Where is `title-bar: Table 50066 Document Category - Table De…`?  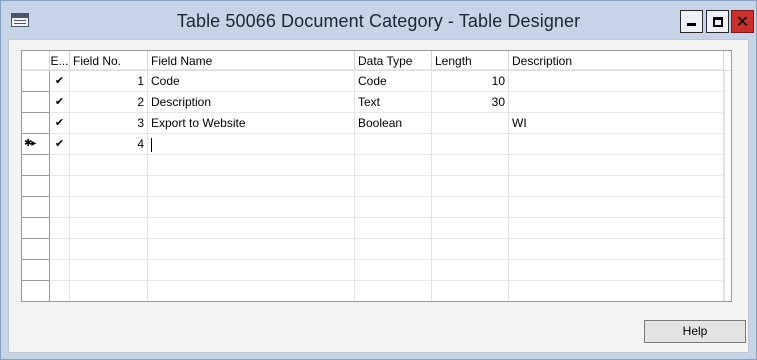
title-bar: Table 50066 Document Category - Table De… is located at coordinates (378, 20).